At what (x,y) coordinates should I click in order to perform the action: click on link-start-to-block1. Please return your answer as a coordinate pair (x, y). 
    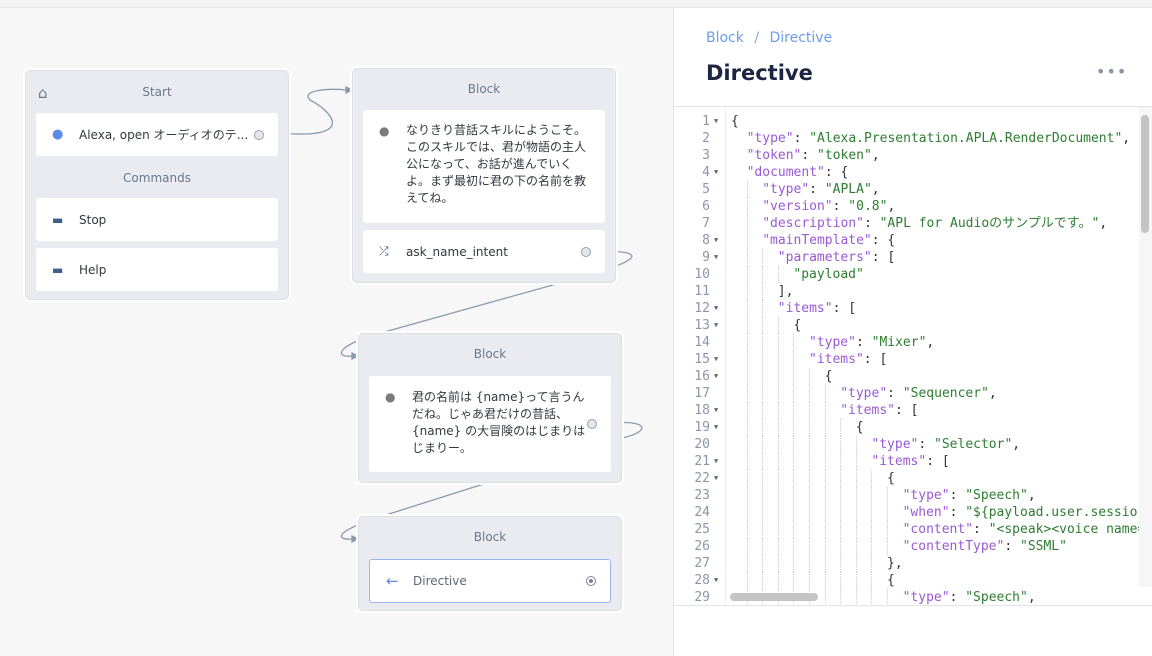
    Looking at the image, I should click on (312, 111).